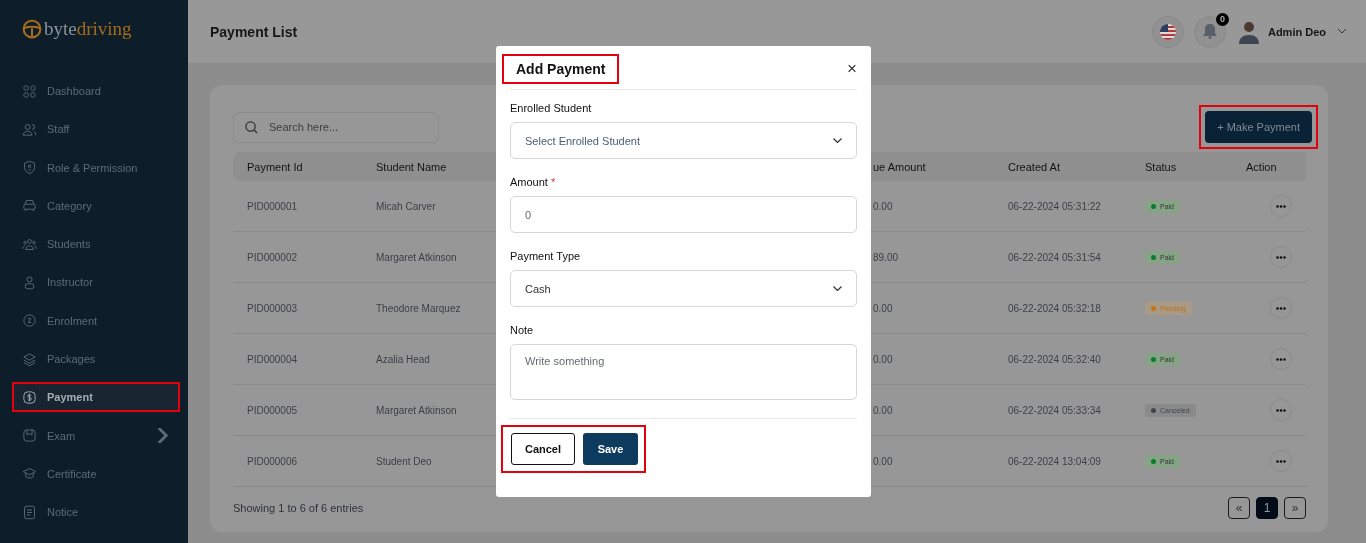 This screenshot has width=1366, height=543. I want to click on table-cell: 89.00, so click(886, 257).